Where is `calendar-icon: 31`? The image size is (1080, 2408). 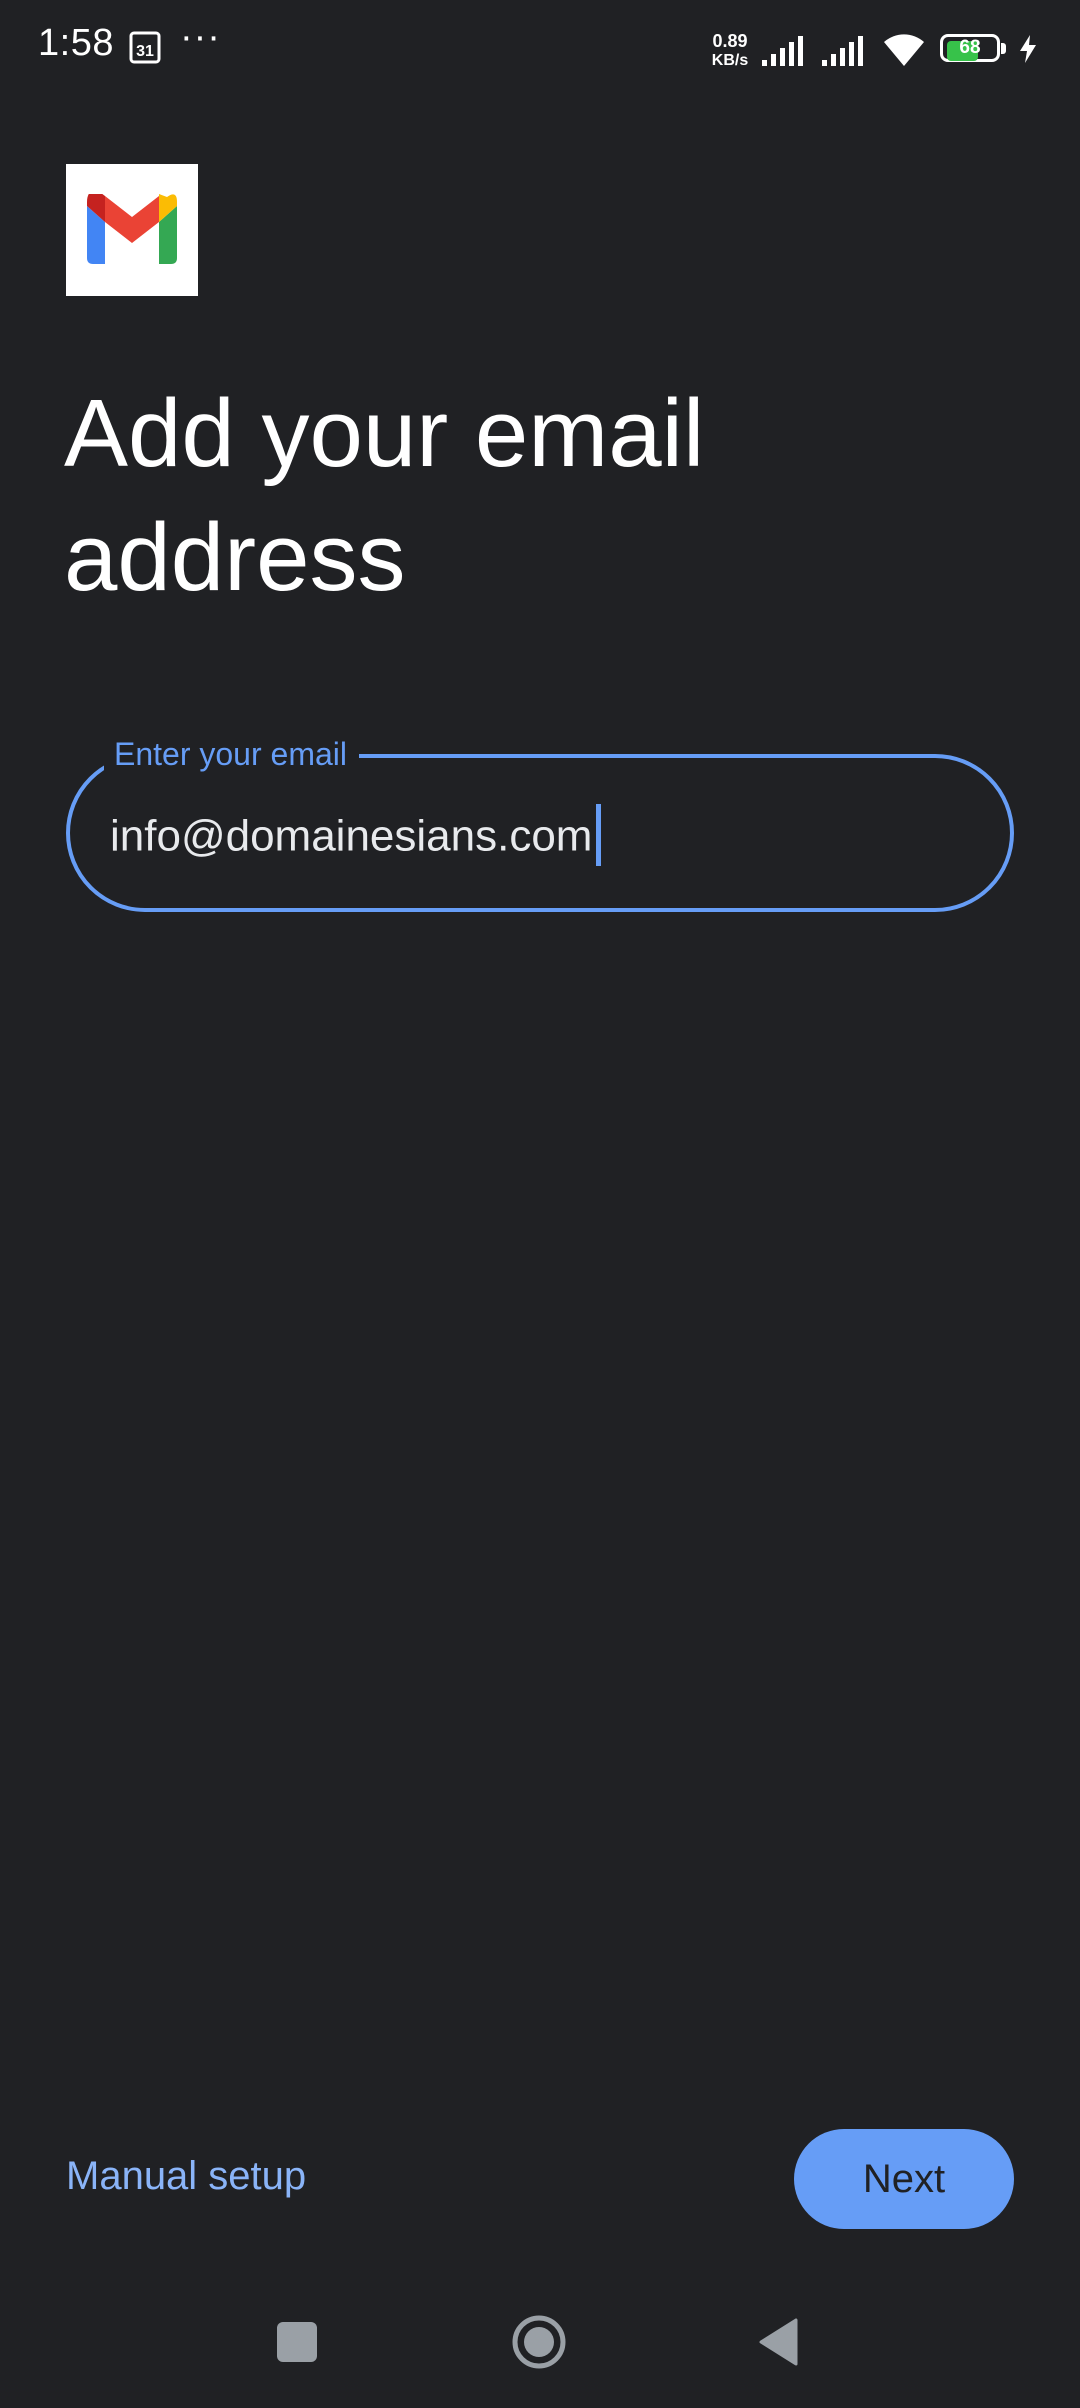 calendar-icon: 31 is located at coordinates (145, 47).